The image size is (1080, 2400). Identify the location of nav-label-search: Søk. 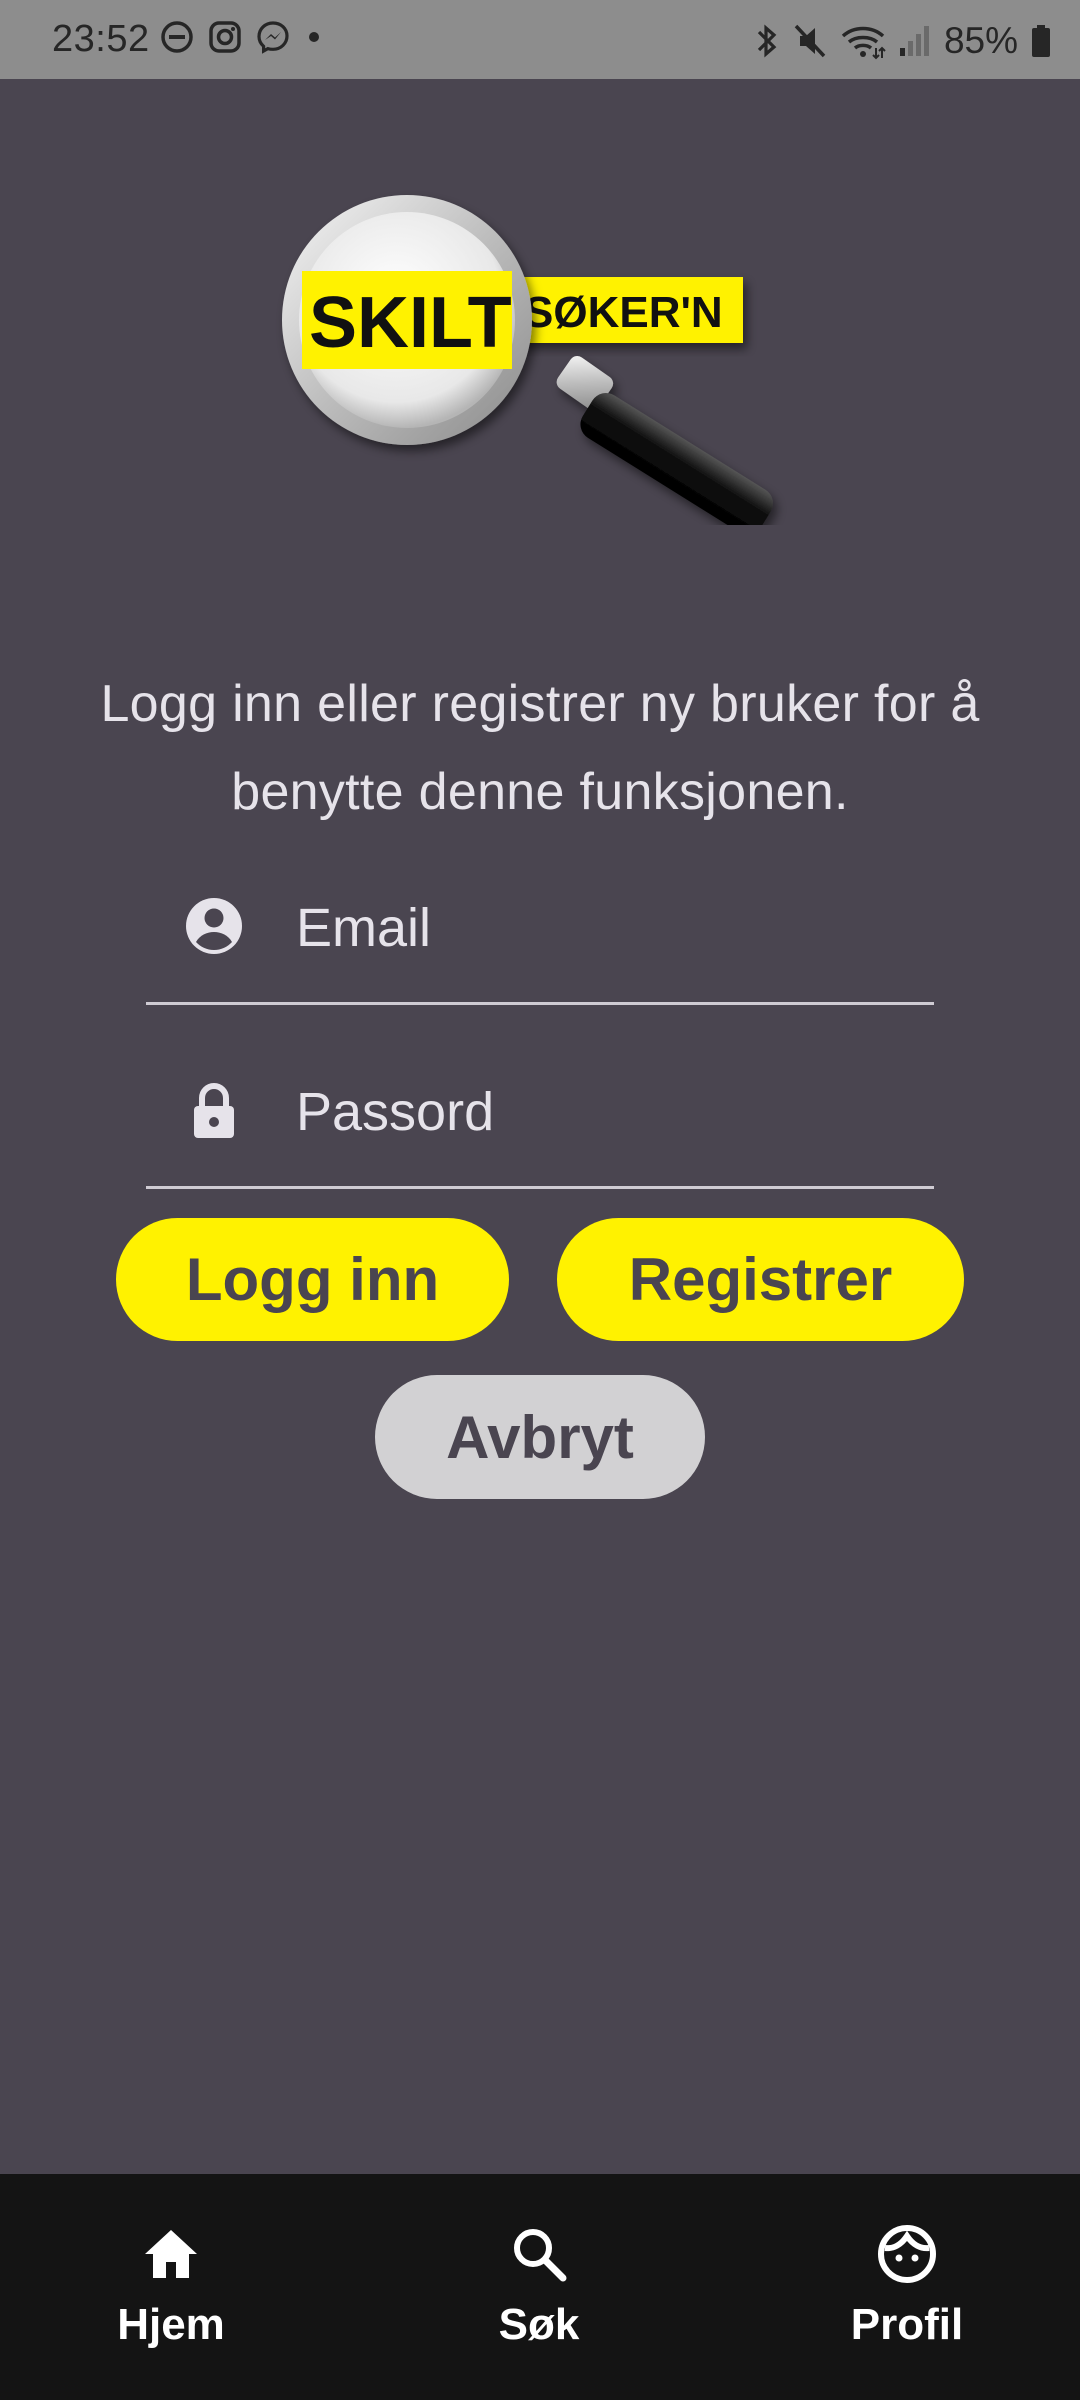
(539, 2324).